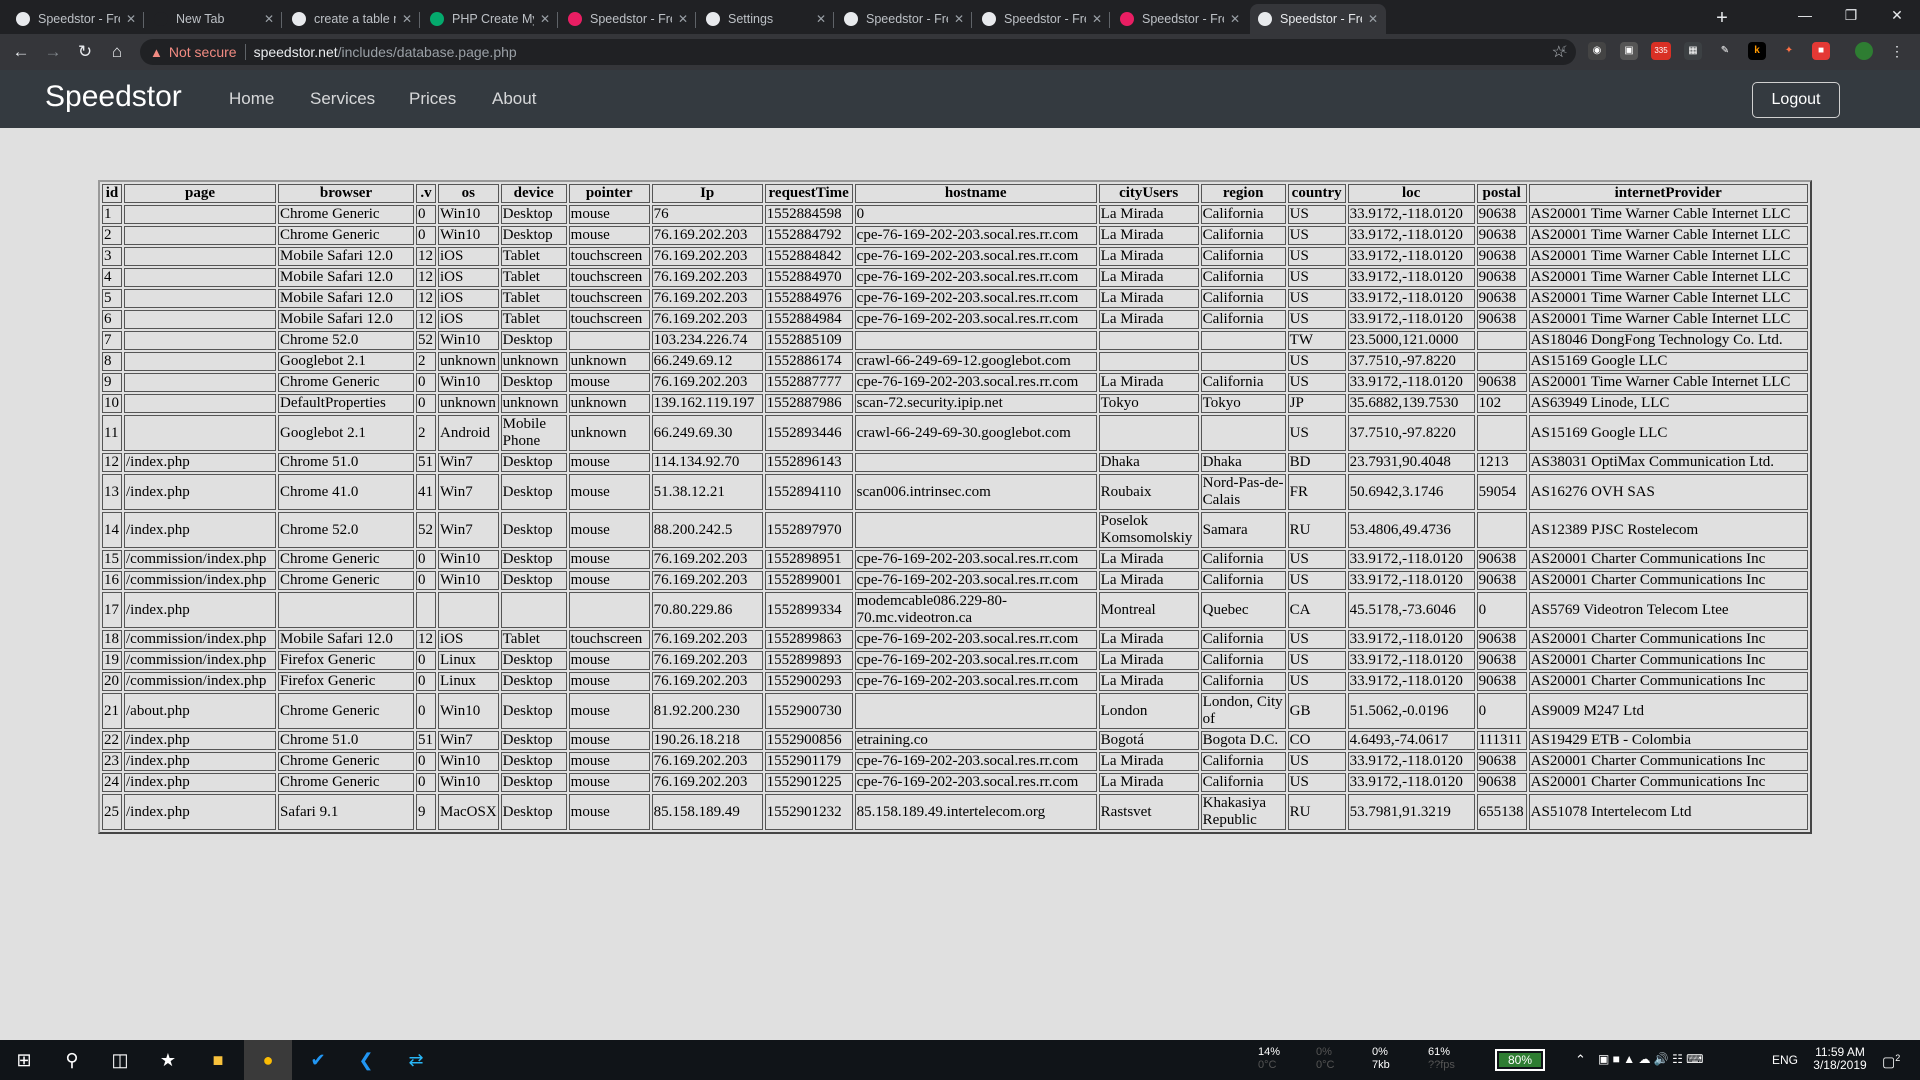 The image size is (1920, 1080). Describe the element at coordinates (1693, 51) in the screenshot. I see `grid-extension-icon: ▦` at that location.